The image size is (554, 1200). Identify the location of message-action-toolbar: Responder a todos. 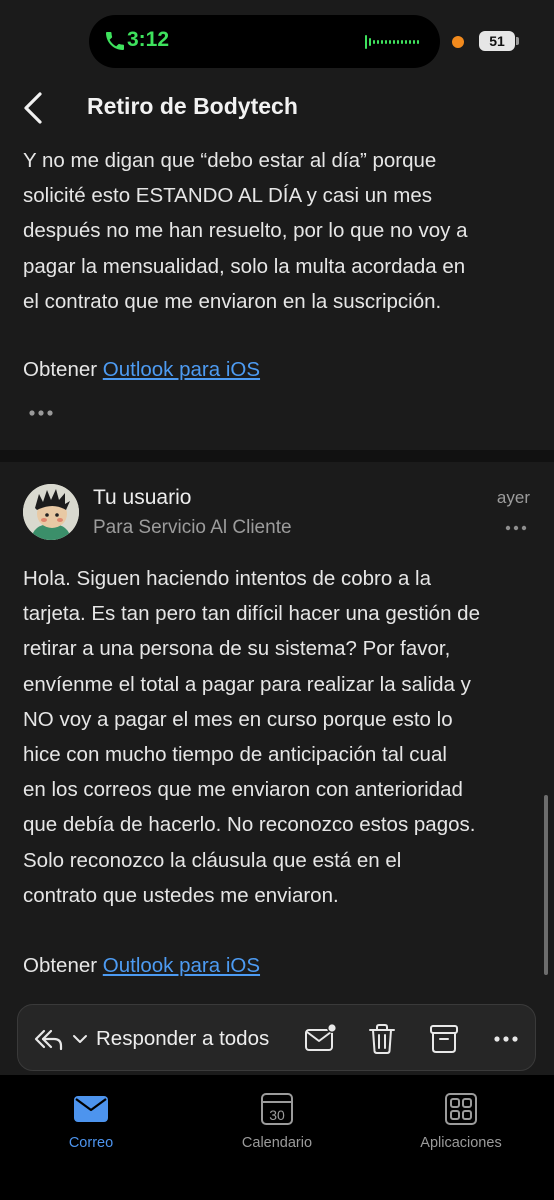
(276, 1037).